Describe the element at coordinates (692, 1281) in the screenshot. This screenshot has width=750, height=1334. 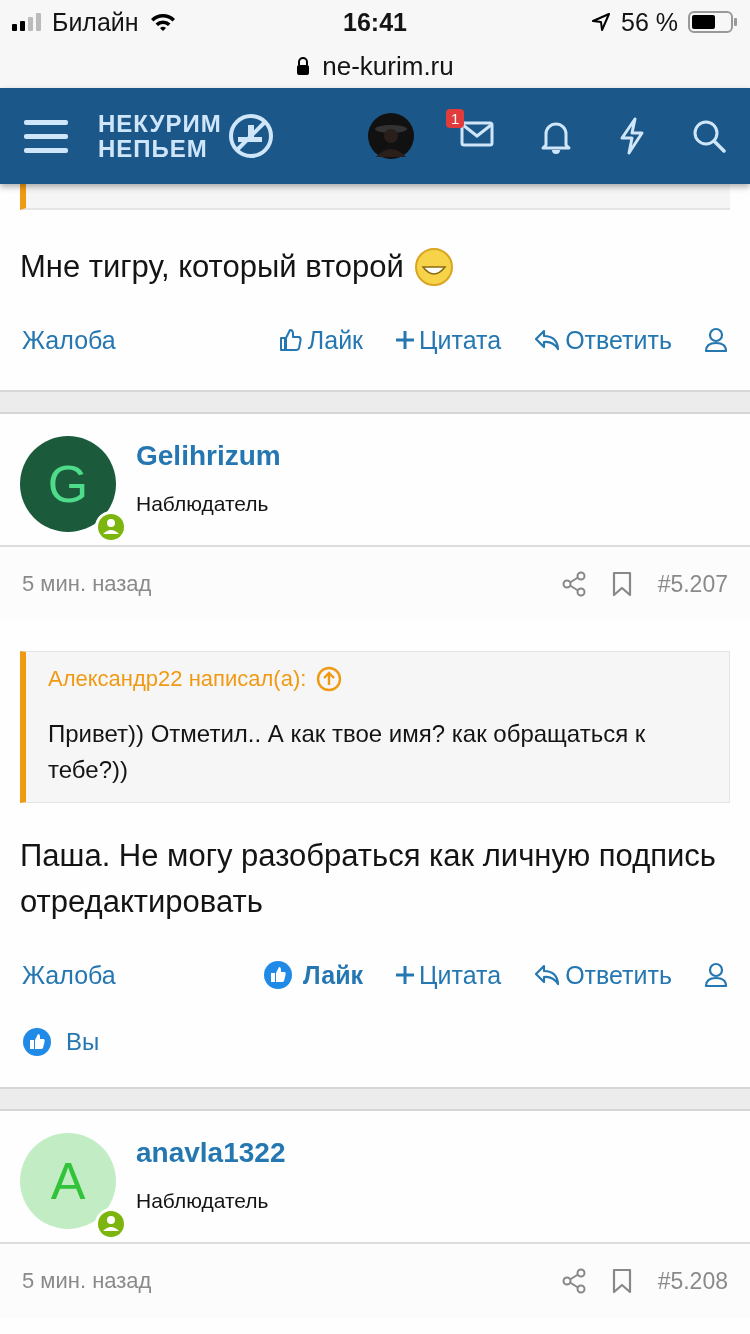
I see `post-number-link: #5.208` at that location.